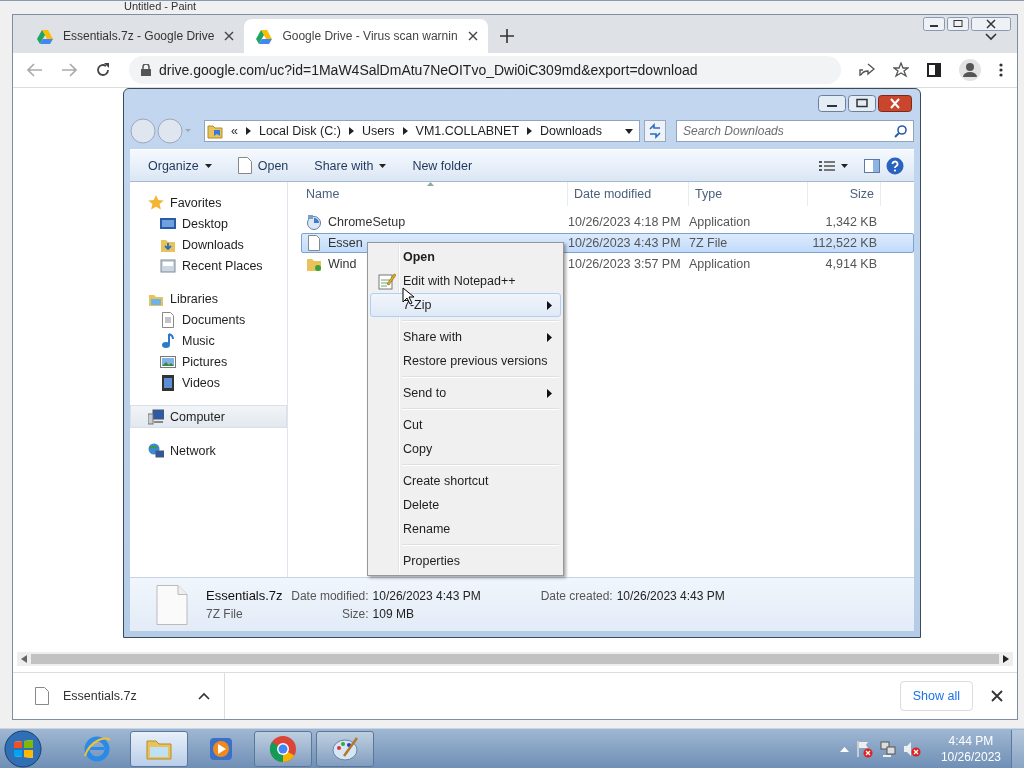 This screenshot has height=768, width=1024. Describe the element at coordinates (844, 243) in the screenshot. I see `size-cell-text: 112,522 KB` at that location.